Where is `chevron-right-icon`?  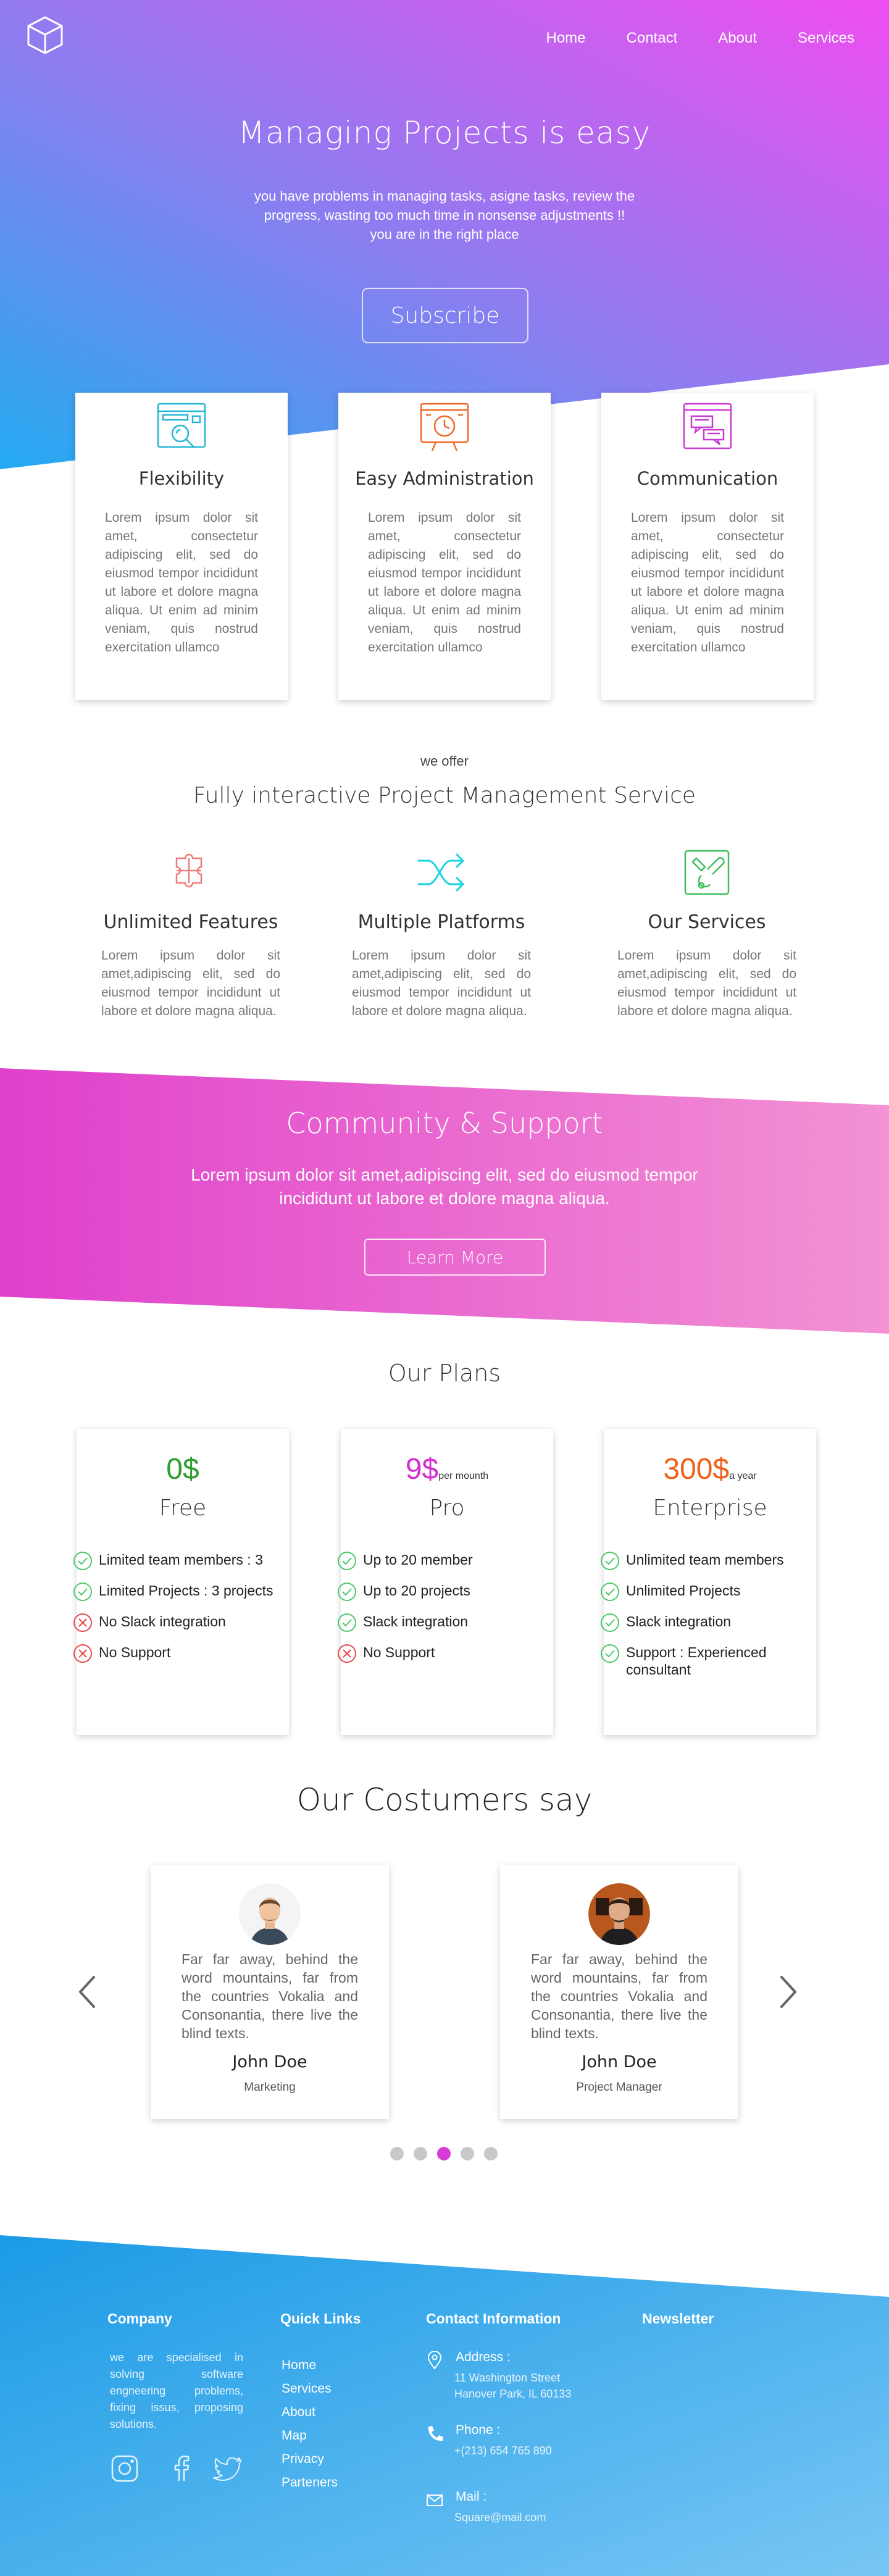 chevron-right-icon is located at coordinates (788, 1992).